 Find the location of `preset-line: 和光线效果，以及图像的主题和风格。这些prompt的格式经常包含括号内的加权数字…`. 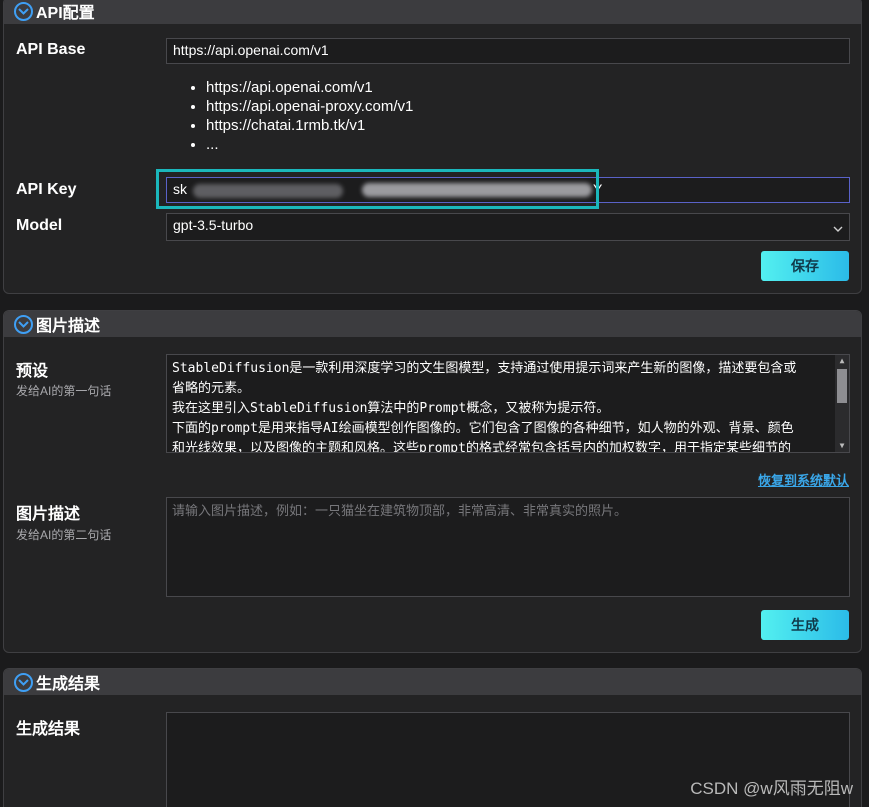

preset-line: 和光线效果，以及图像的主题和风格。这些prompt的格式经常包含括号内的加权数字… is located at coordinates (481, 447).